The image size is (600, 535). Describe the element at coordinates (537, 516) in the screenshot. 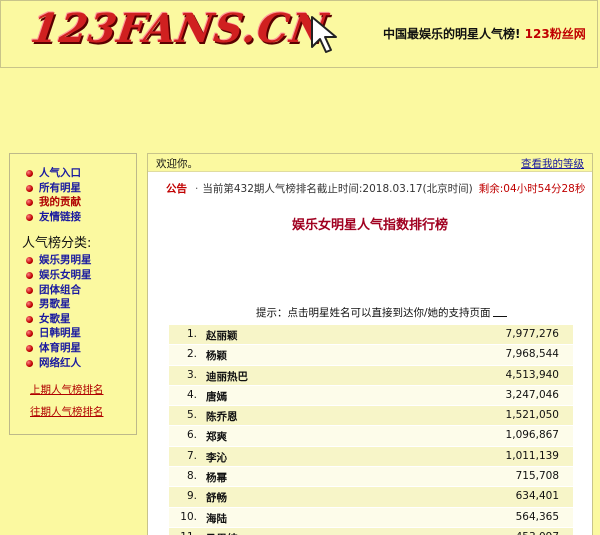

I see `vote-count: 564,365` at that location.